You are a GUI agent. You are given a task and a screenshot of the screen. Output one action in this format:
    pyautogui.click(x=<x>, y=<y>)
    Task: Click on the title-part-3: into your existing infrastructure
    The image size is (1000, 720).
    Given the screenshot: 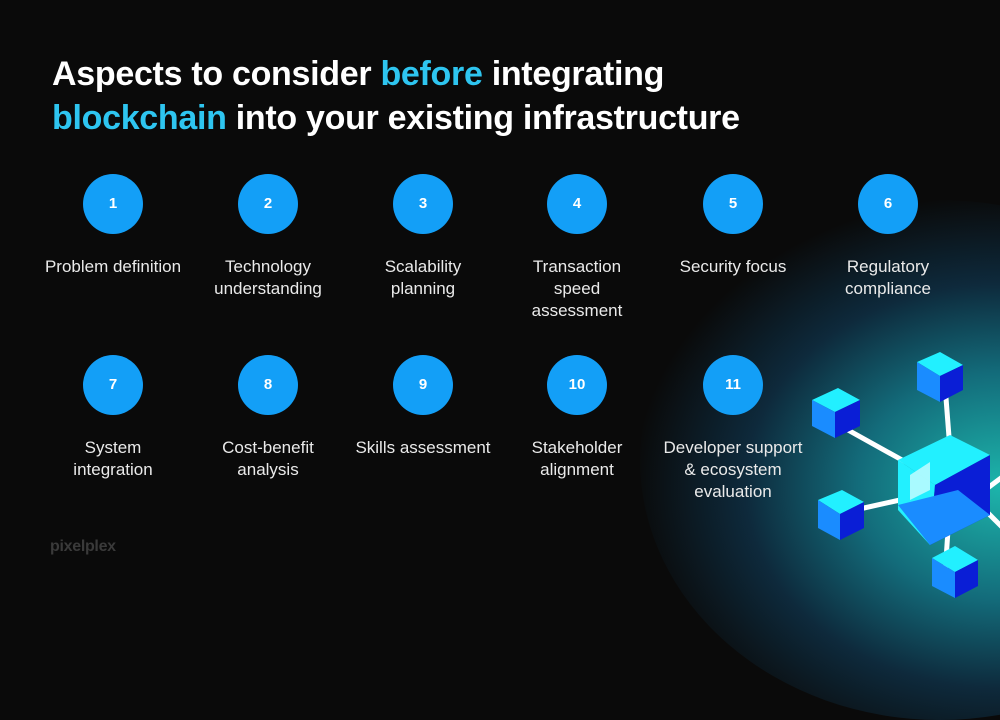 What is the action you would take?
    pyautogui.click(x=483, y=118)
    